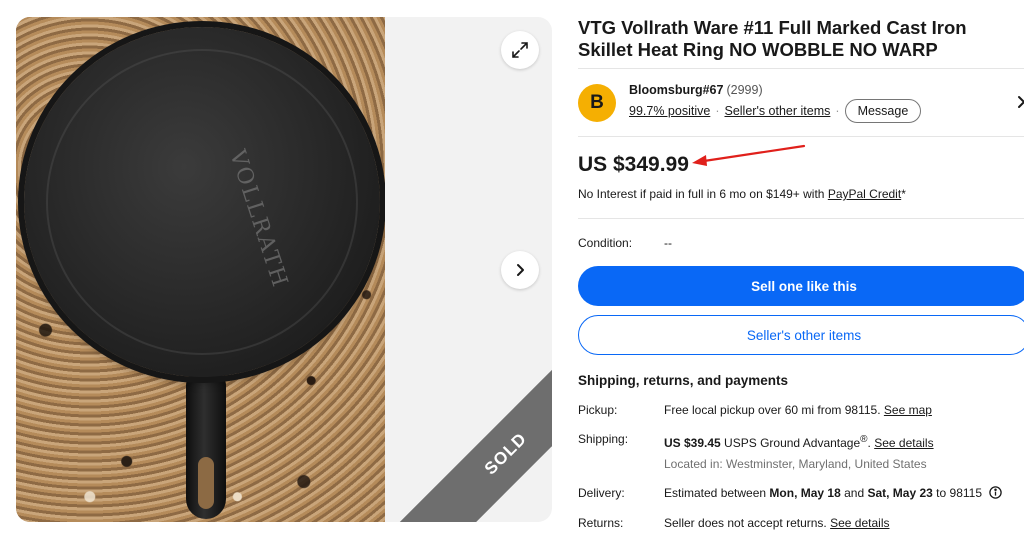  I want to click on delivery-end: Sat, May 23, so click(900, 493).